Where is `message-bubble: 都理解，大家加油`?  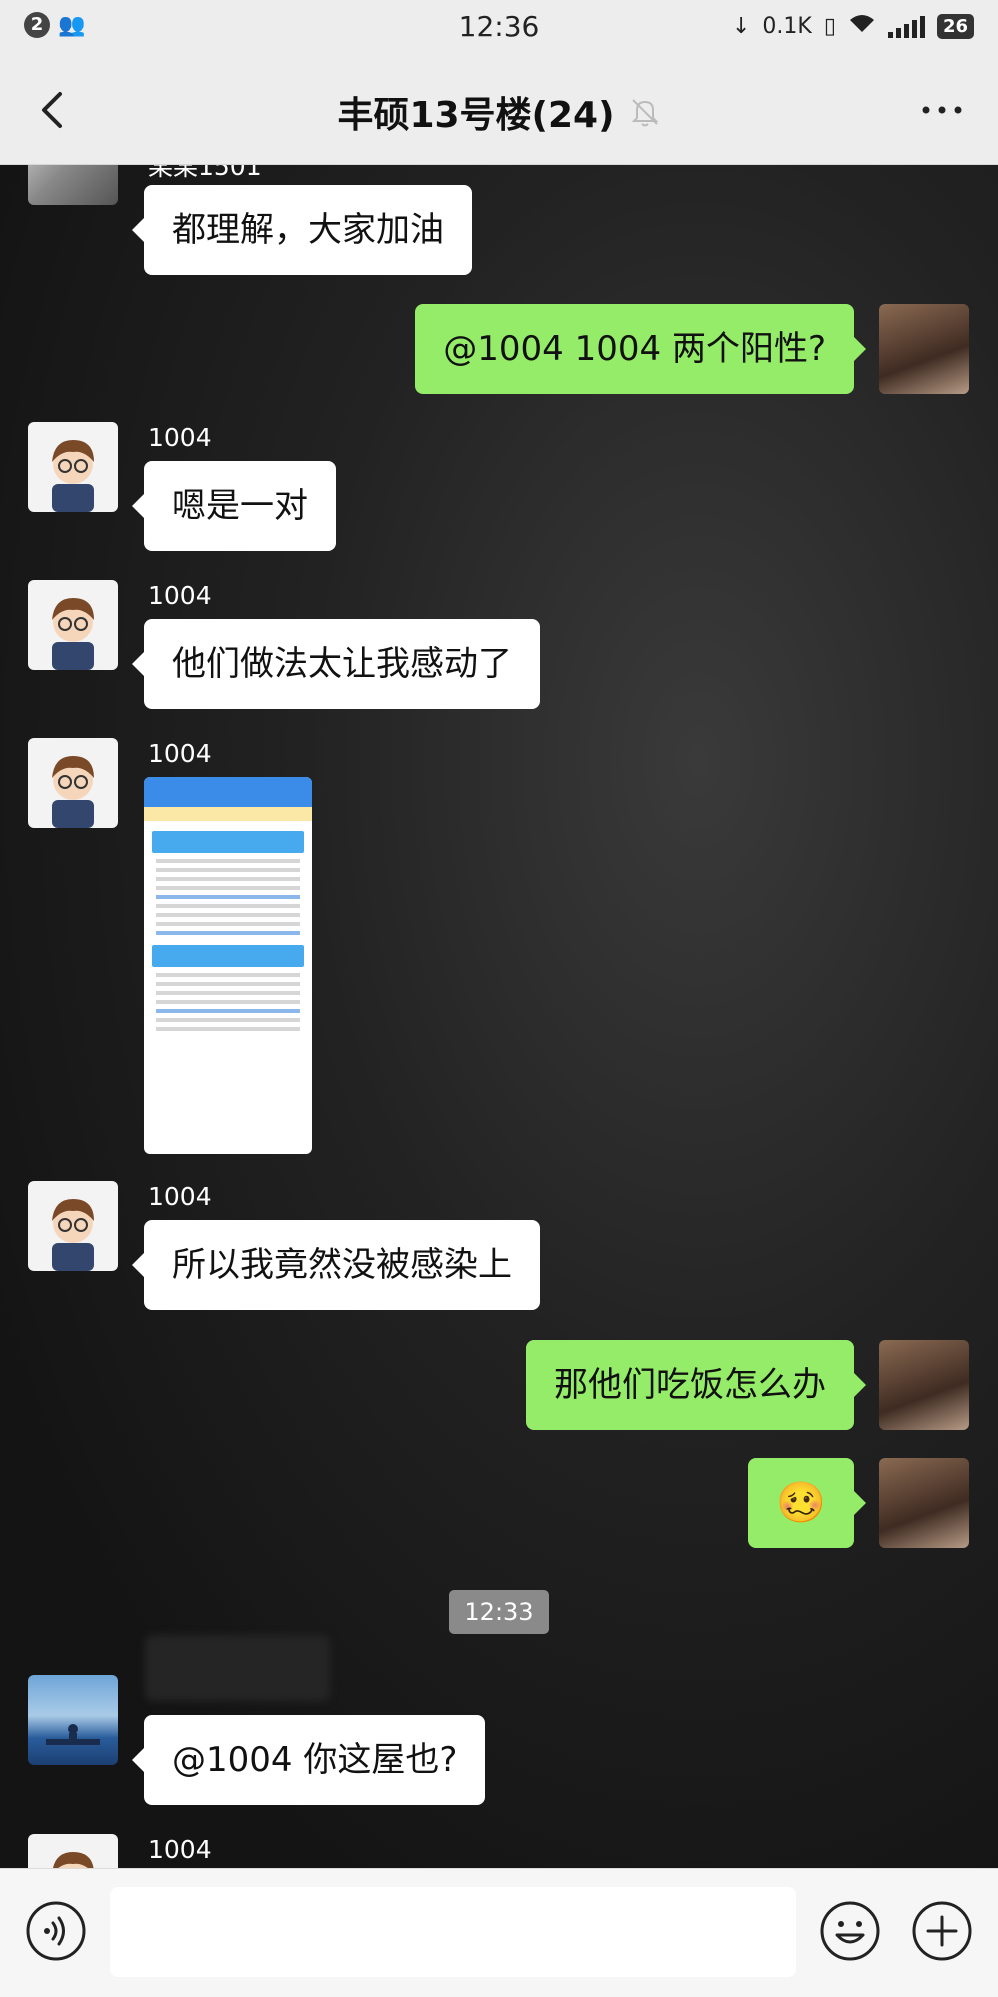
message-bubble: 都理解，大家加油 is located at coordinates (302, 230).